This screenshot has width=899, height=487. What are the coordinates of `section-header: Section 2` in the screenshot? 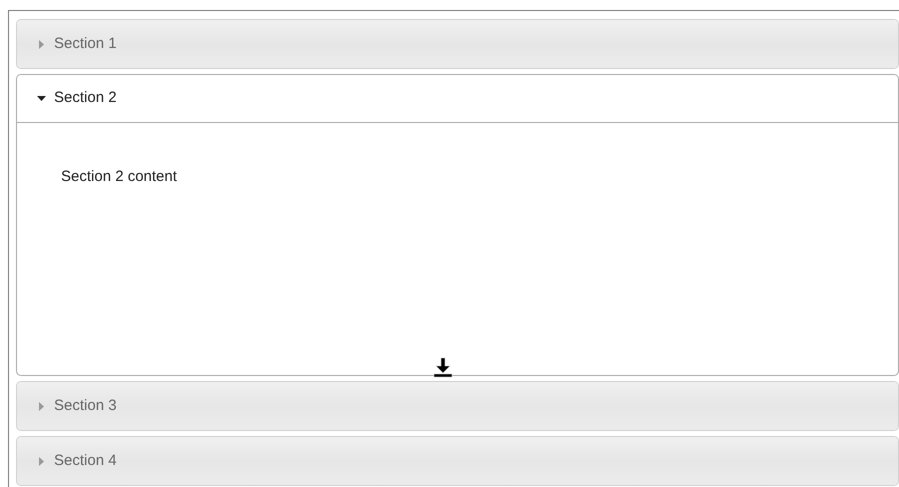 It's located at (457, 99).